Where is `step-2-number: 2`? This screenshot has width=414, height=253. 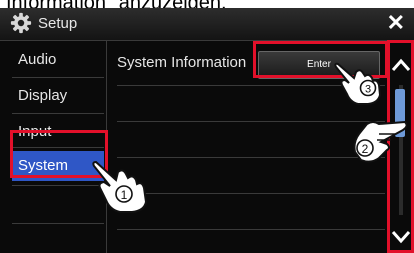 step-2-number: 2 is located at coordinates (365, 149).